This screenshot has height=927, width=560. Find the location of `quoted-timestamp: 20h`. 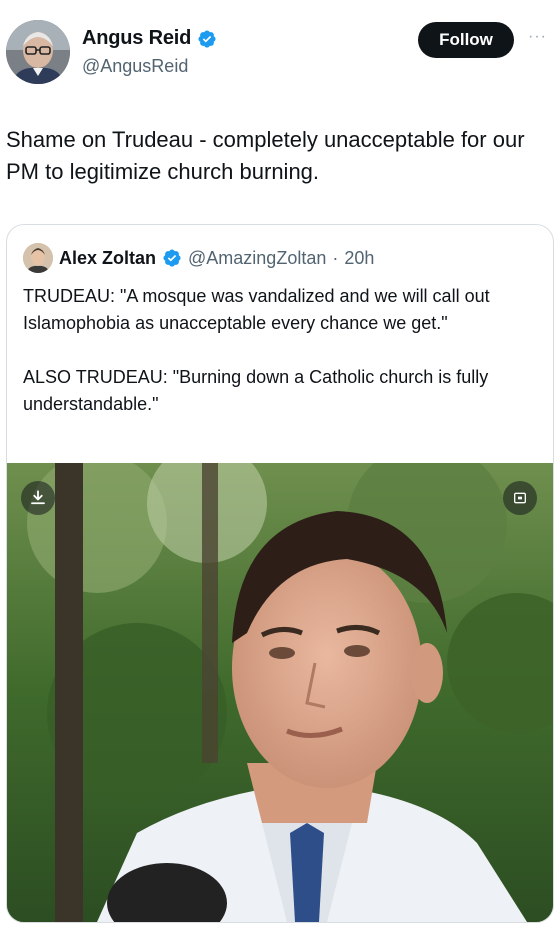

quoted-timestamp: 20h is located at coordinates (359, 258).